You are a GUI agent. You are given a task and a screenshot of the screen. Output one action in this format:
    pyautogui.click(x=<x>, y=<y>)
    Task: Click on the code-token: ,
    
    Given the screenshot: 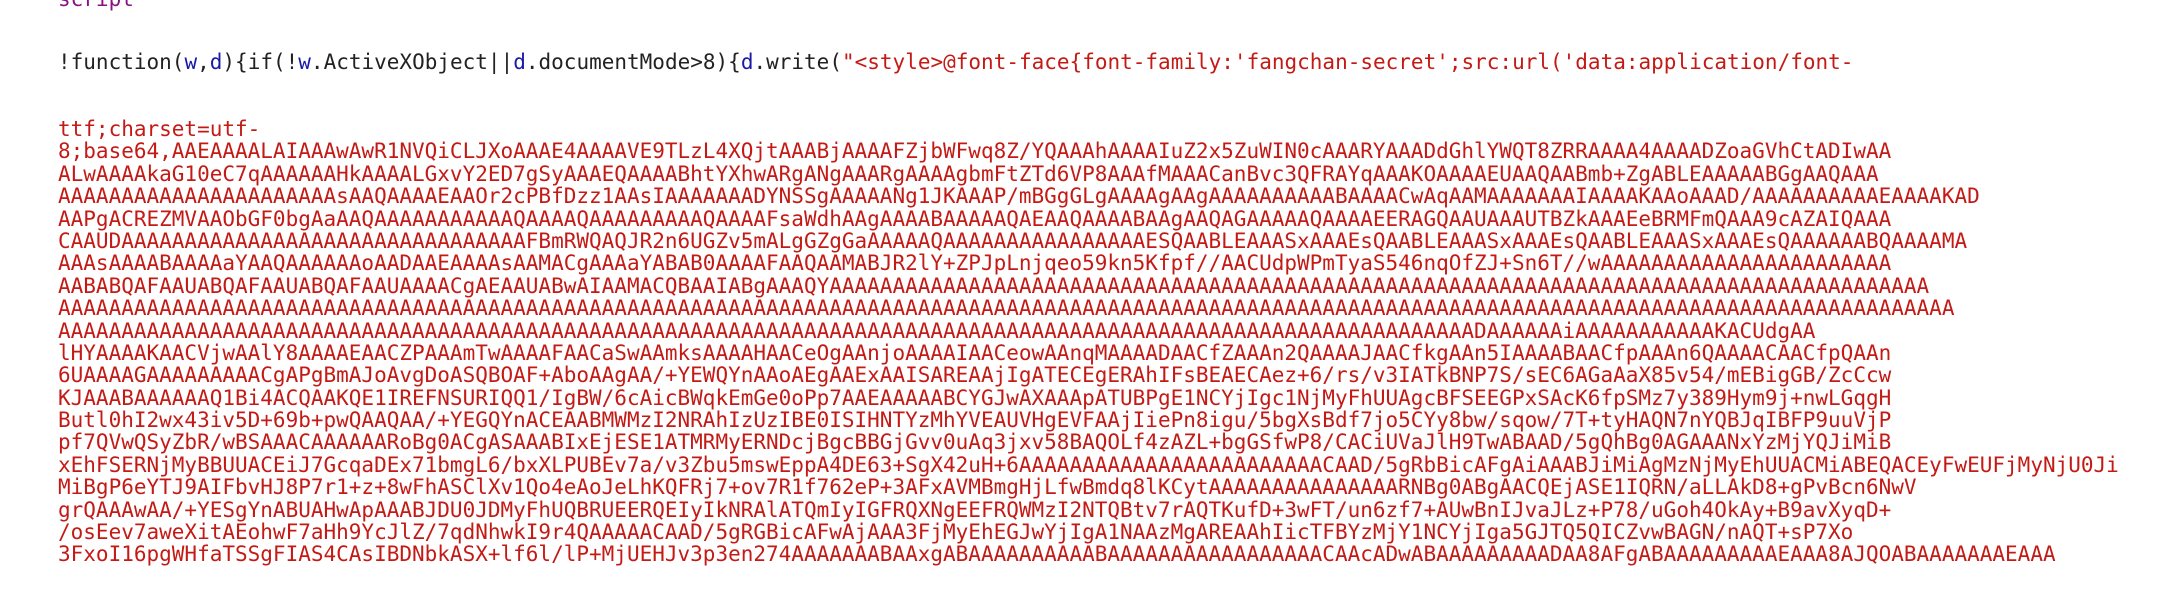 What is the action you would take?
    pyautogui.click(x=203, y=61)
    